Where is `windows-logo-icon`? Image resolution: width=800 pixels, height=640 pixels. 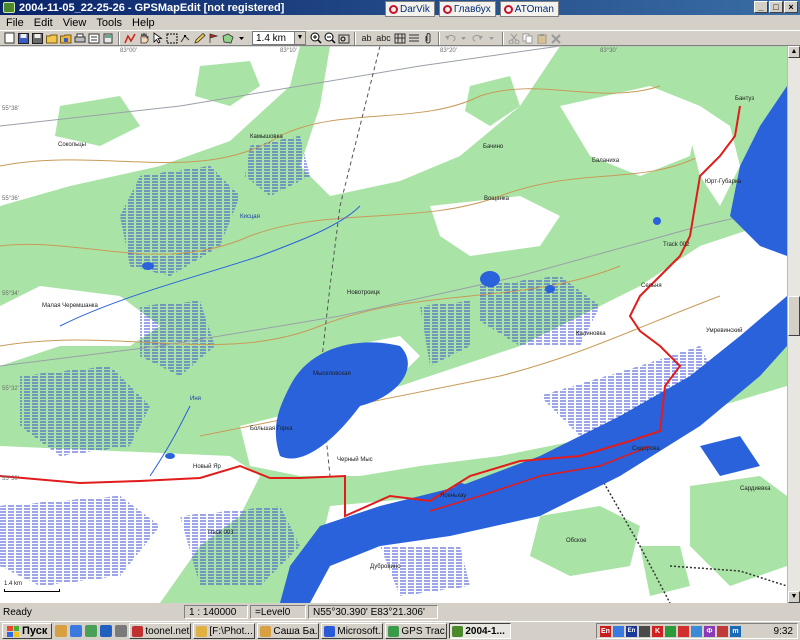 windows-logo-icon is located at coordinates (13, 631).